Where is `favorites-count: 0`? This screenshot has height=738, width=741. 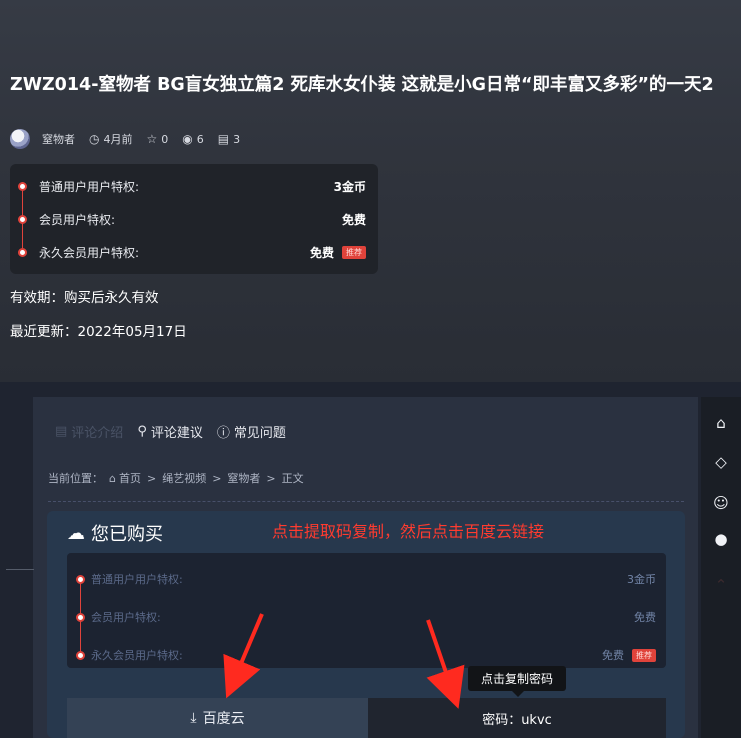
favorites-count: 0 is located at coordinates (165, 139).